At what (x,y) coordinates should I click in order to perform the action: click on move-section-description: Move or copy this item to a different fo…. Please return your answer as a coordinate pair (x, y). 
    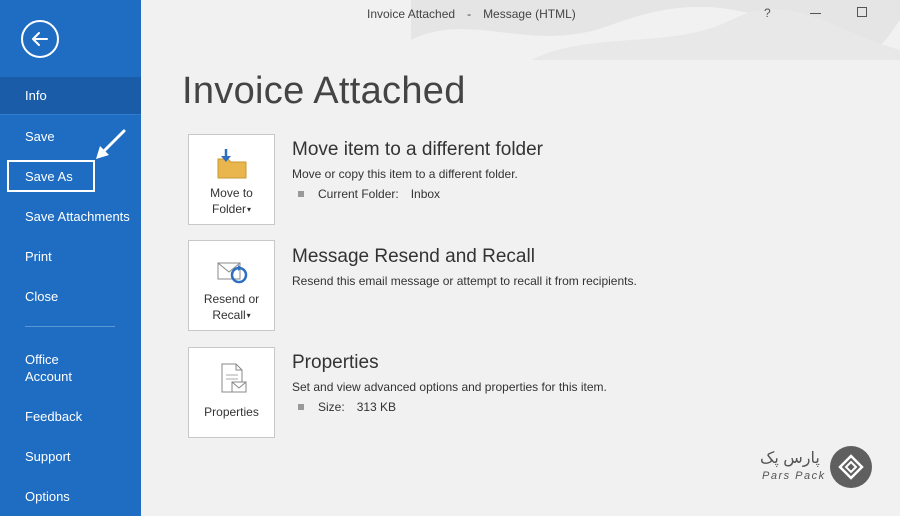
    Looking at the image, I should click on (405, 174).